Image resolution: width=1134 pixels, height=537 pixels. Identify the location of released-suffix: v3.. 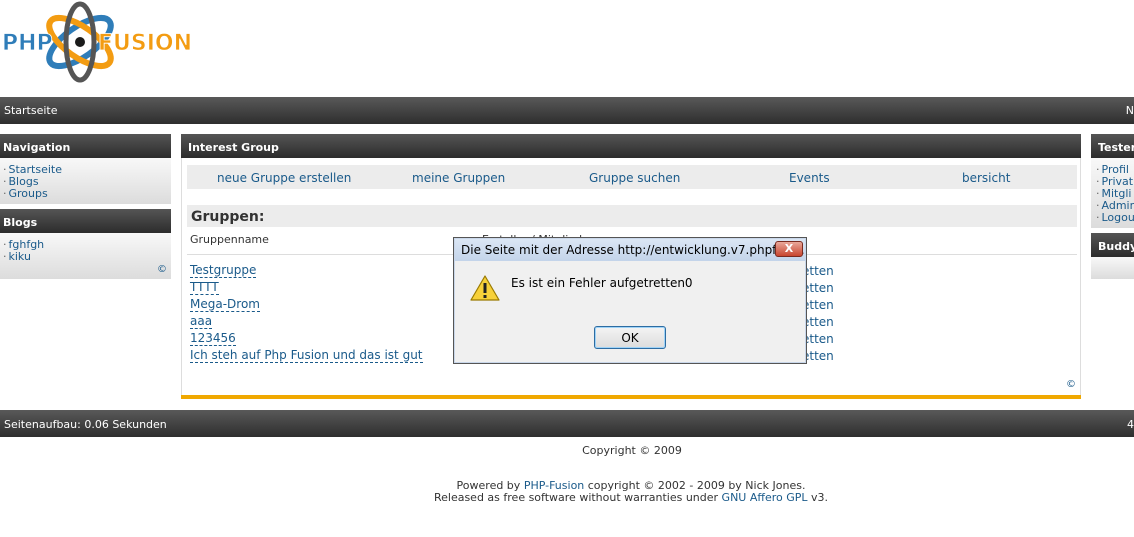
(818, 497).